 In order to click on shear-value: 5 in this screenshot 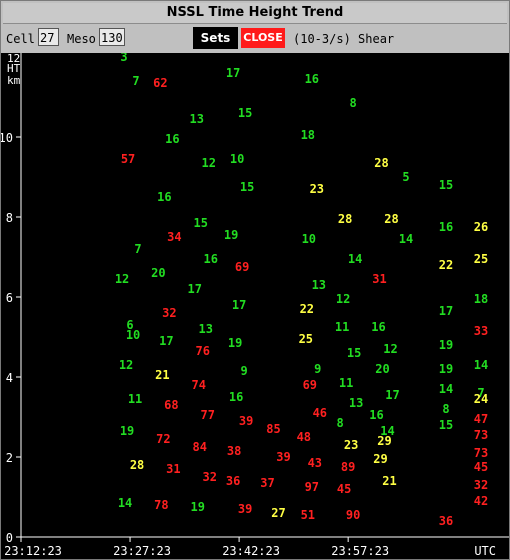, I will do `click(405, 177)`.